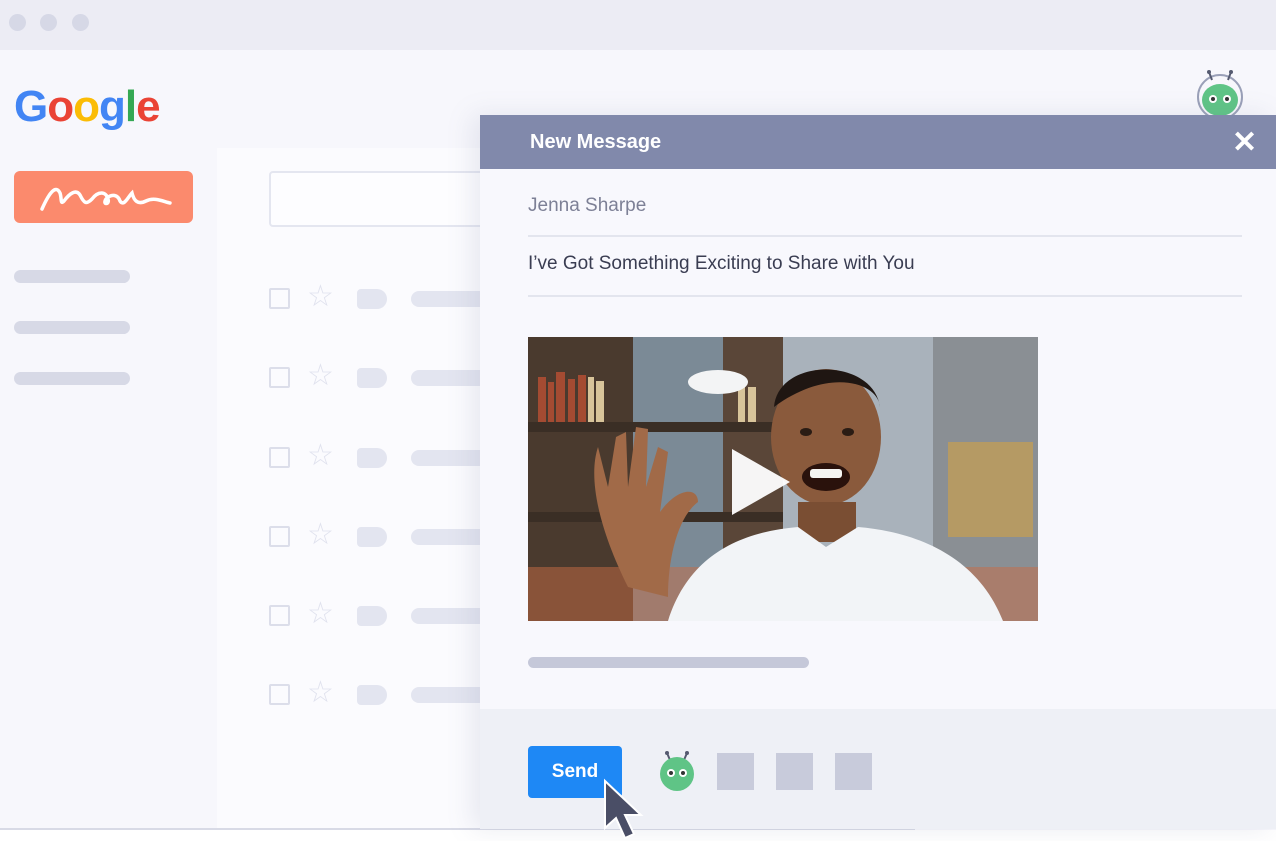  Describe the element at coordinates (677, 771) in the screenshot. I see `robot-logo-icon` at that location.